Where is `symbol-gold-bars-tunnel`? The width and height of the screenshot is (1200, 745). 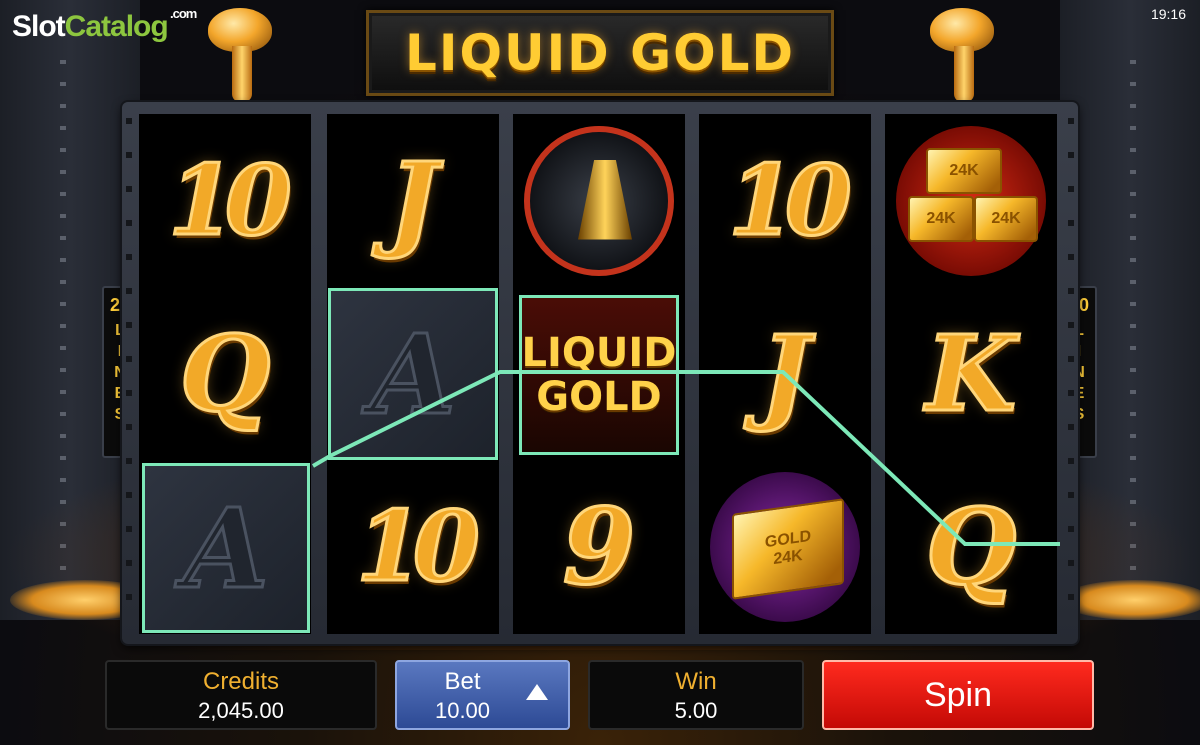 symbol-gold-bars-tunnel is located at coordinates (599, 200).